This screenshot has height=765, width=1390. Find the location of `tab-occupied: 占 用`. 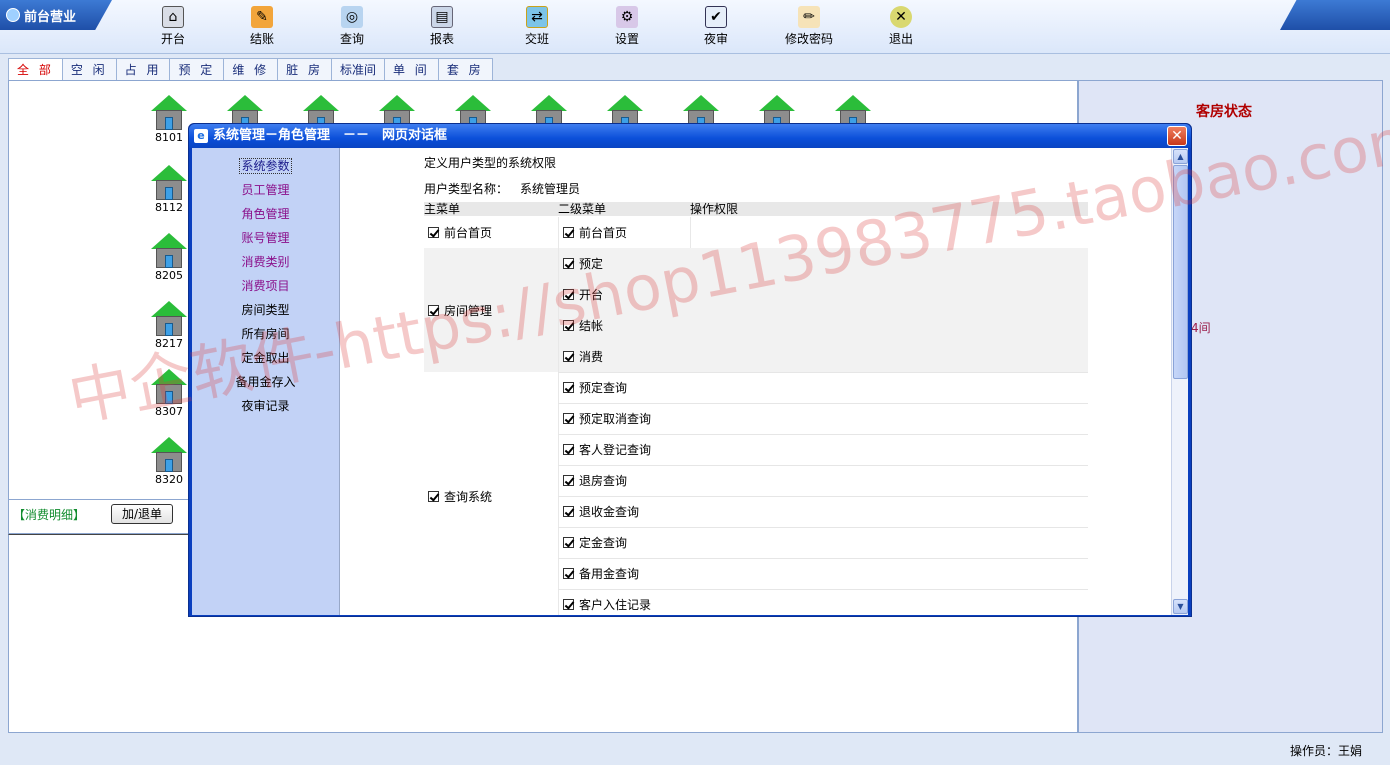

tab-occupied: 占 用 is located at coordinates (143, 69).